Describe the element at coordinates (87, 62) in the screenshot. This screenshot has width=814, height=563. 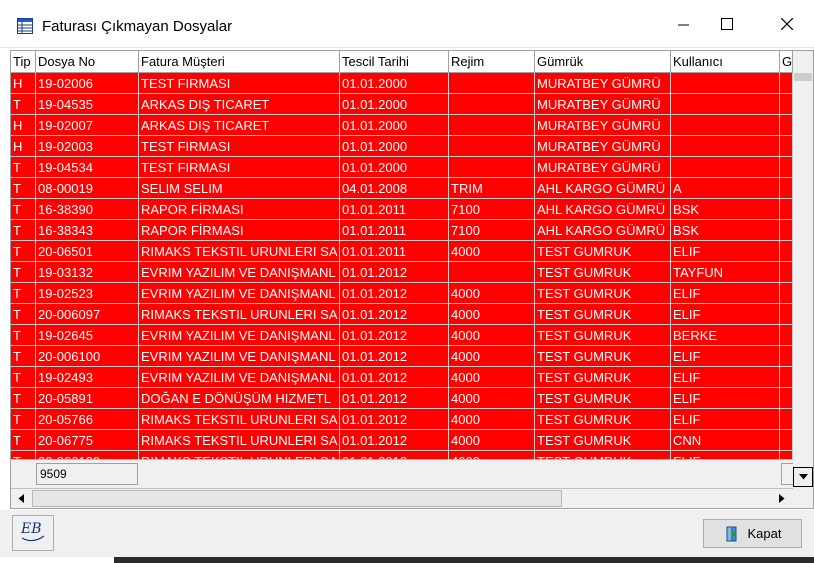
I see `column-header-dosya-no: Dosya No` at that location.